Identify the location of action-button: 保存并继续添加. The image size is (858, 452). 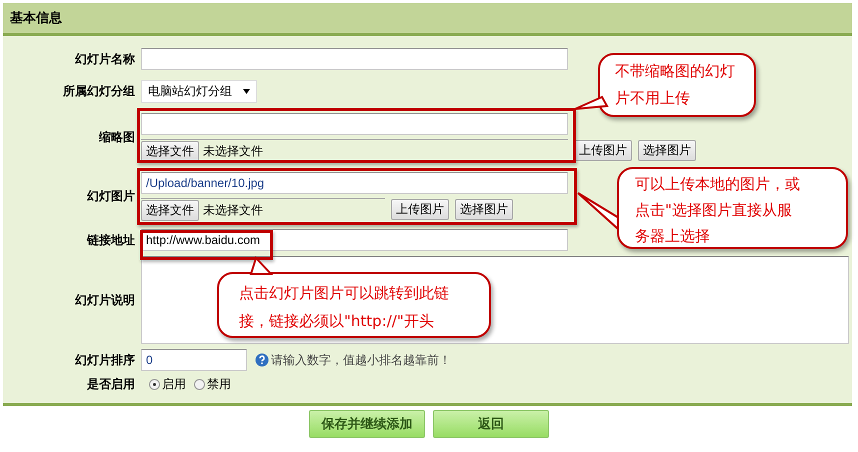
(367, 424).